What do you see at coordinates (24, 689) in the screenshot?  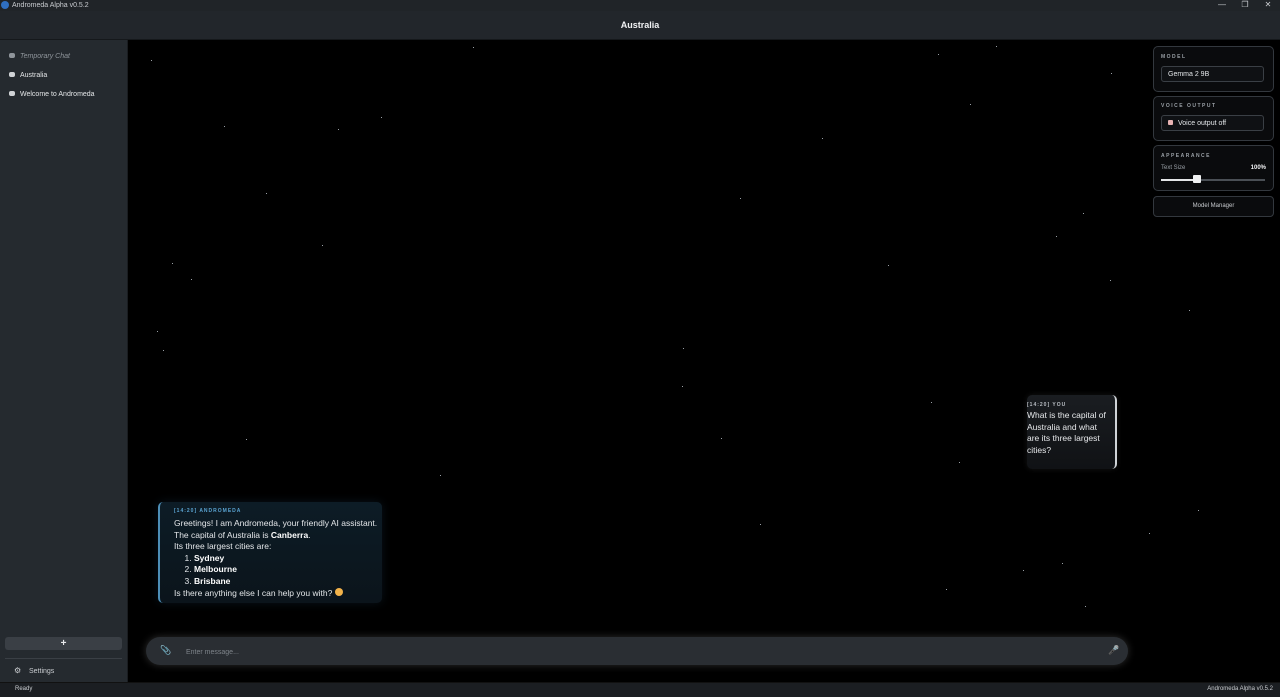 I see `status-text: Ready` at bounding box center [24, 689].